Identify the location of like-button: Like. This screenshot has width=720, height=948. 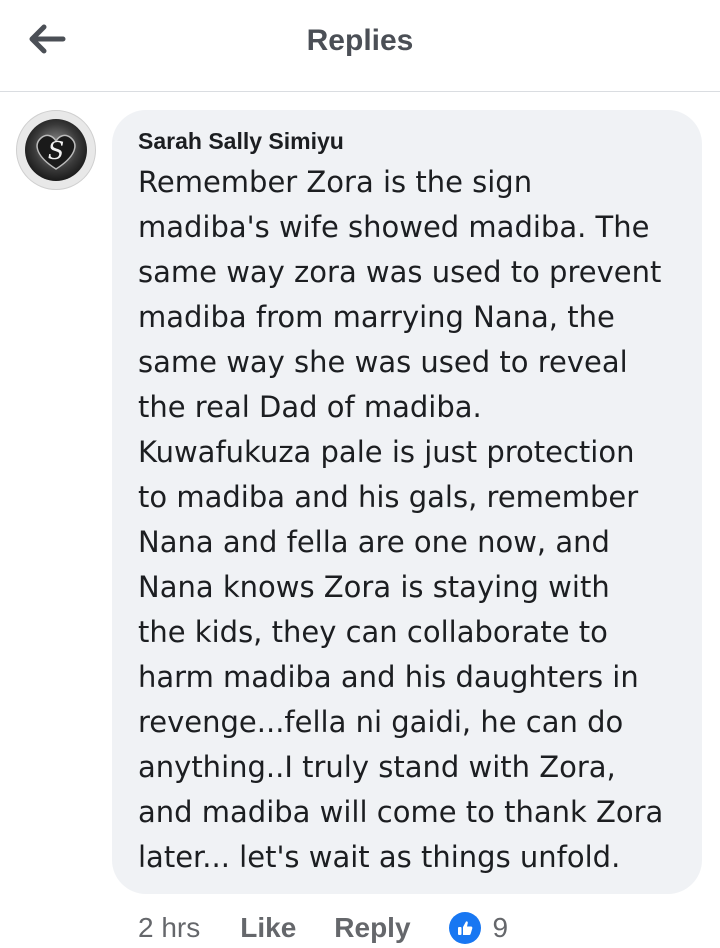
(268, 928).